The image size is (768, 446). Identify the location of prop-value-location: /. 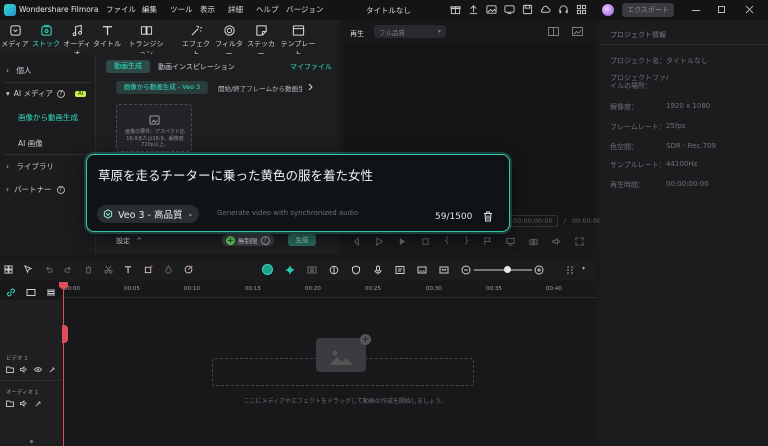
(667, 78).